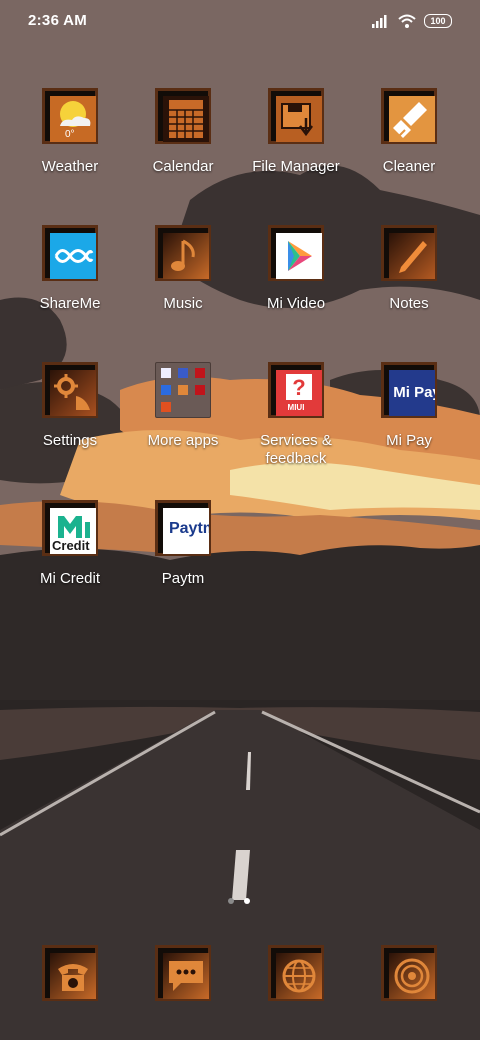 The width and height of the screenshot is (480, 1040). I want to click on broom-icon, so click(410, 120).